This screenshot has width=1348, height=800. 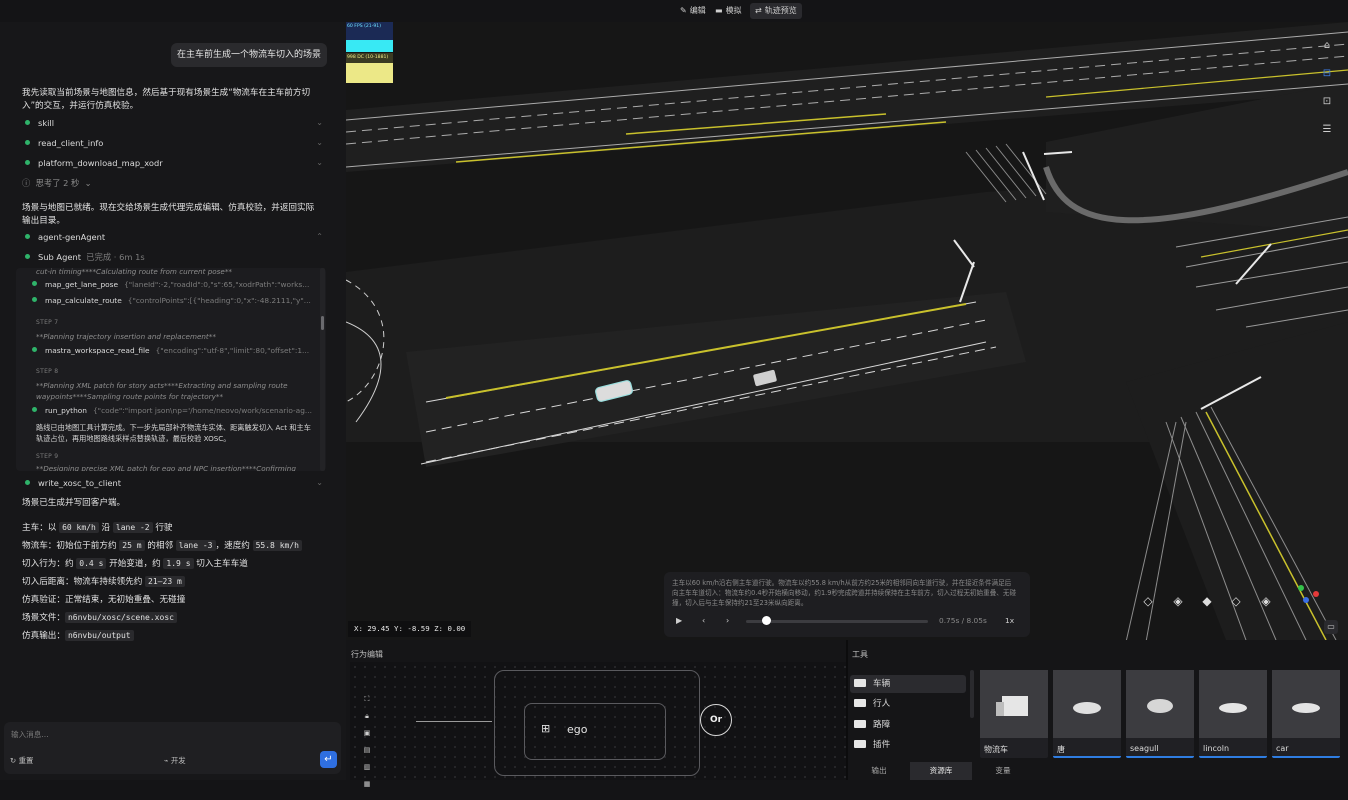 I want to click on reset-button: ↻ 重置, so click(x=21, y=760).